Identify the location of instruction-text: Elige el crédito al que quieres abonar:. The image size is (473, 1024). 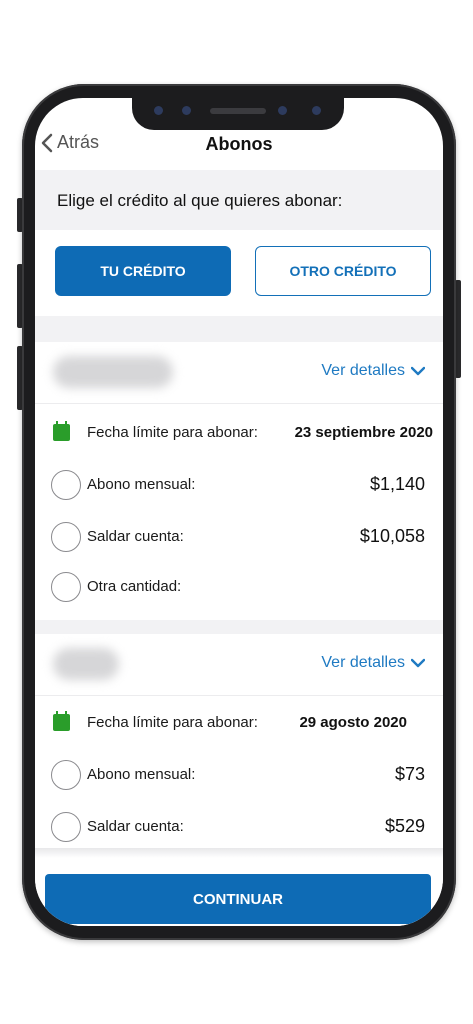
(200, 200).